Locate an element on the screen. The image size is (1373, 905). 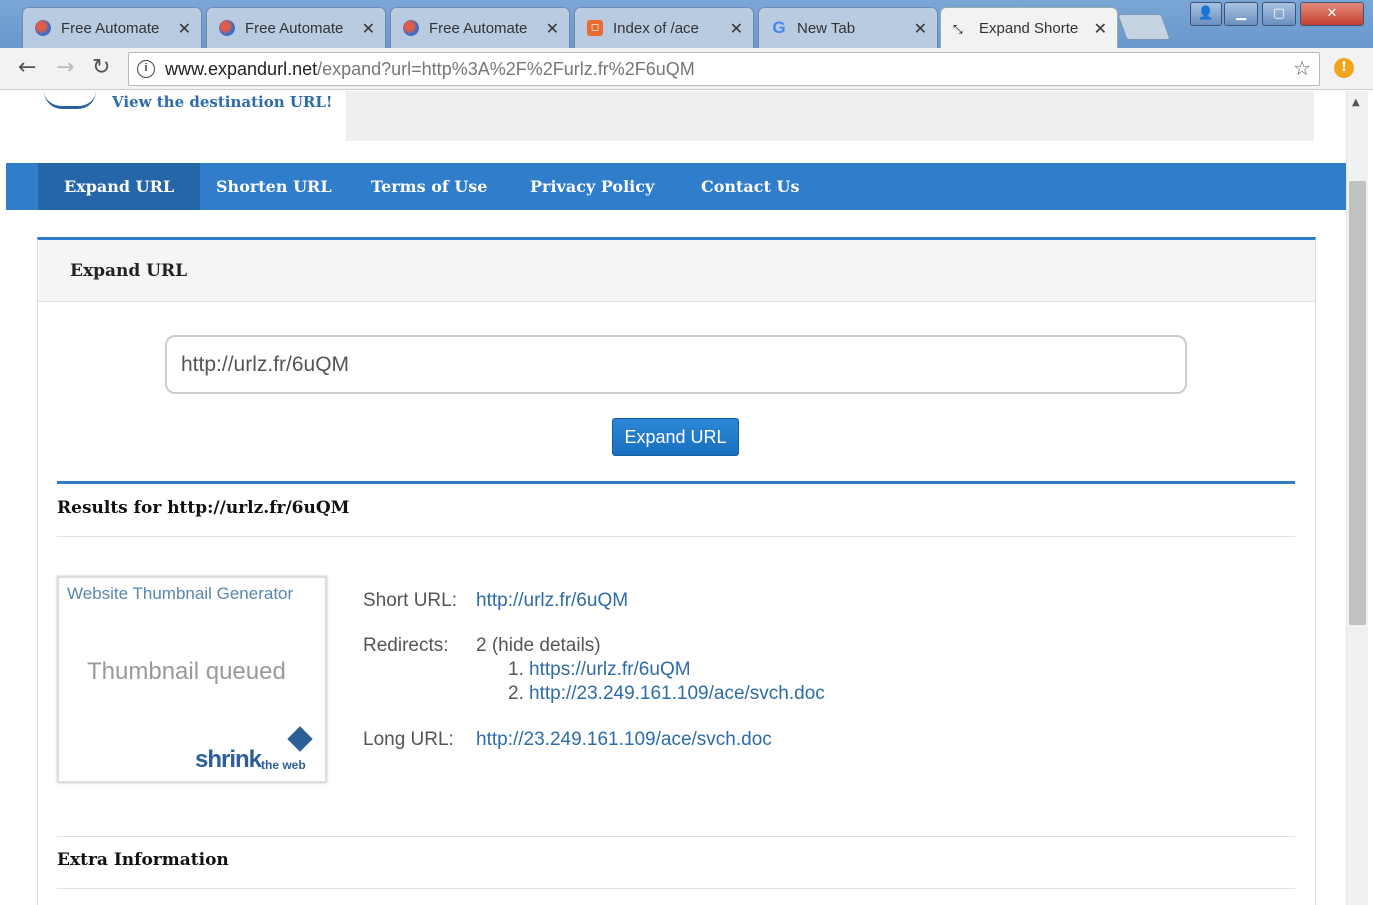
vertical-scrollbar: ▲ is located at coordinates (1357, 498).